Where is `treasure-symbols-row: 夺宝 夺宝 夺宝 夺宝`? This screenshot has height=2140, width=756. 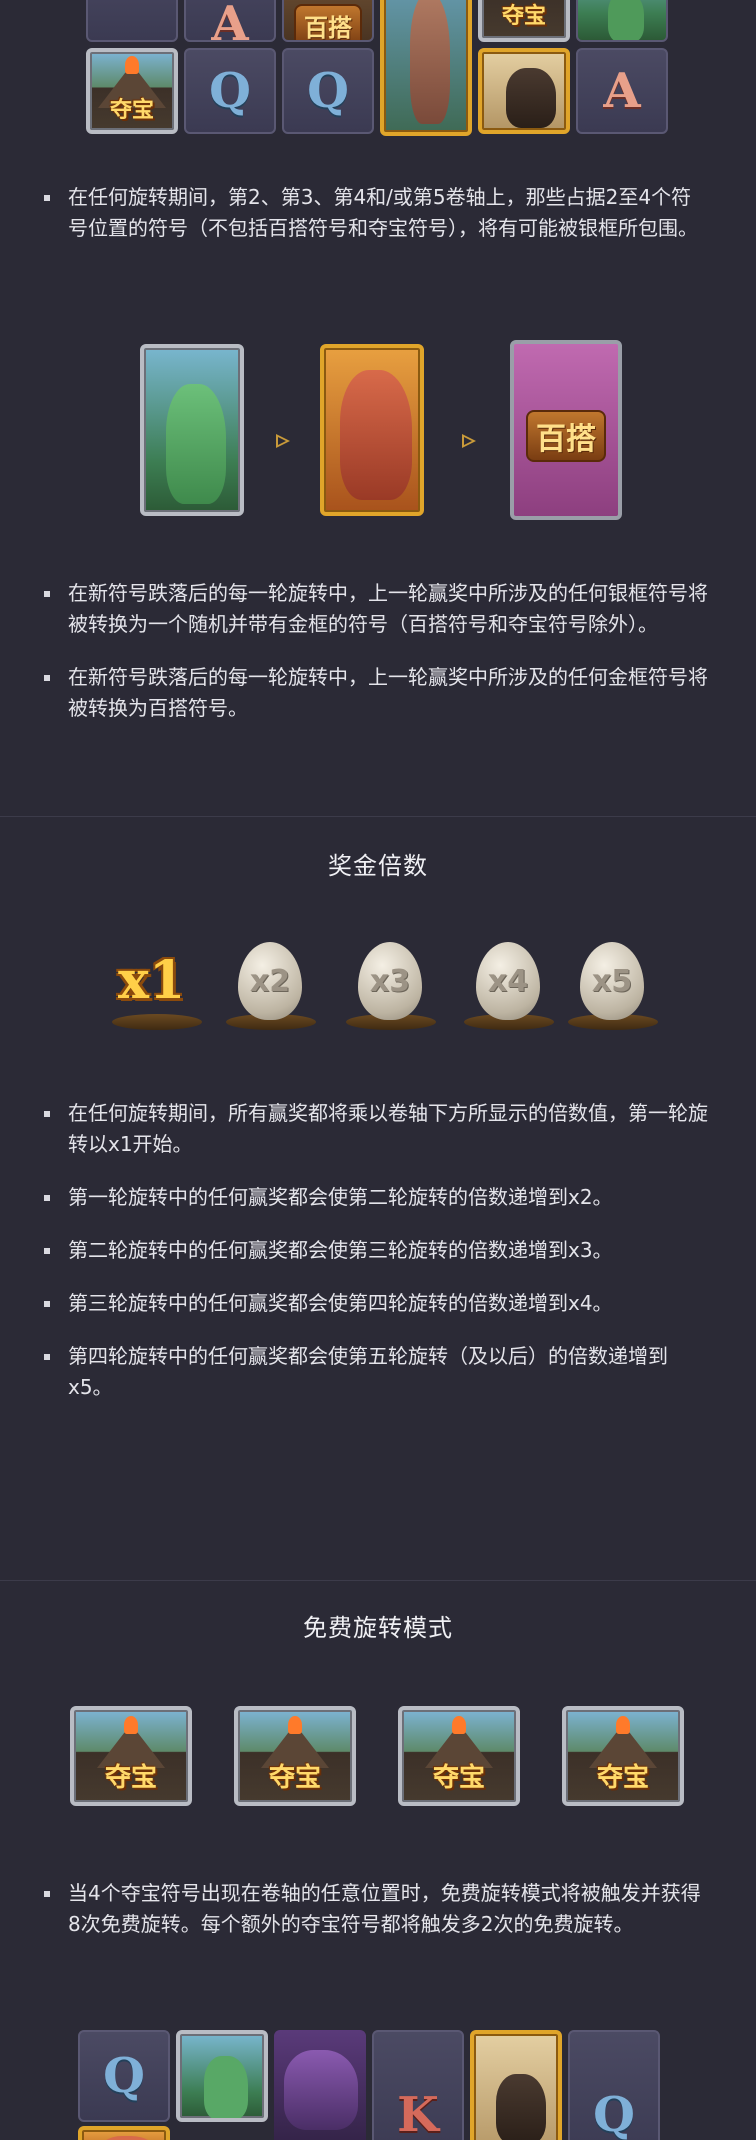 treasure-symbols-row: 夺宝 夺宝 夺宝 夺宝 is located at coordinates (378, 1757).